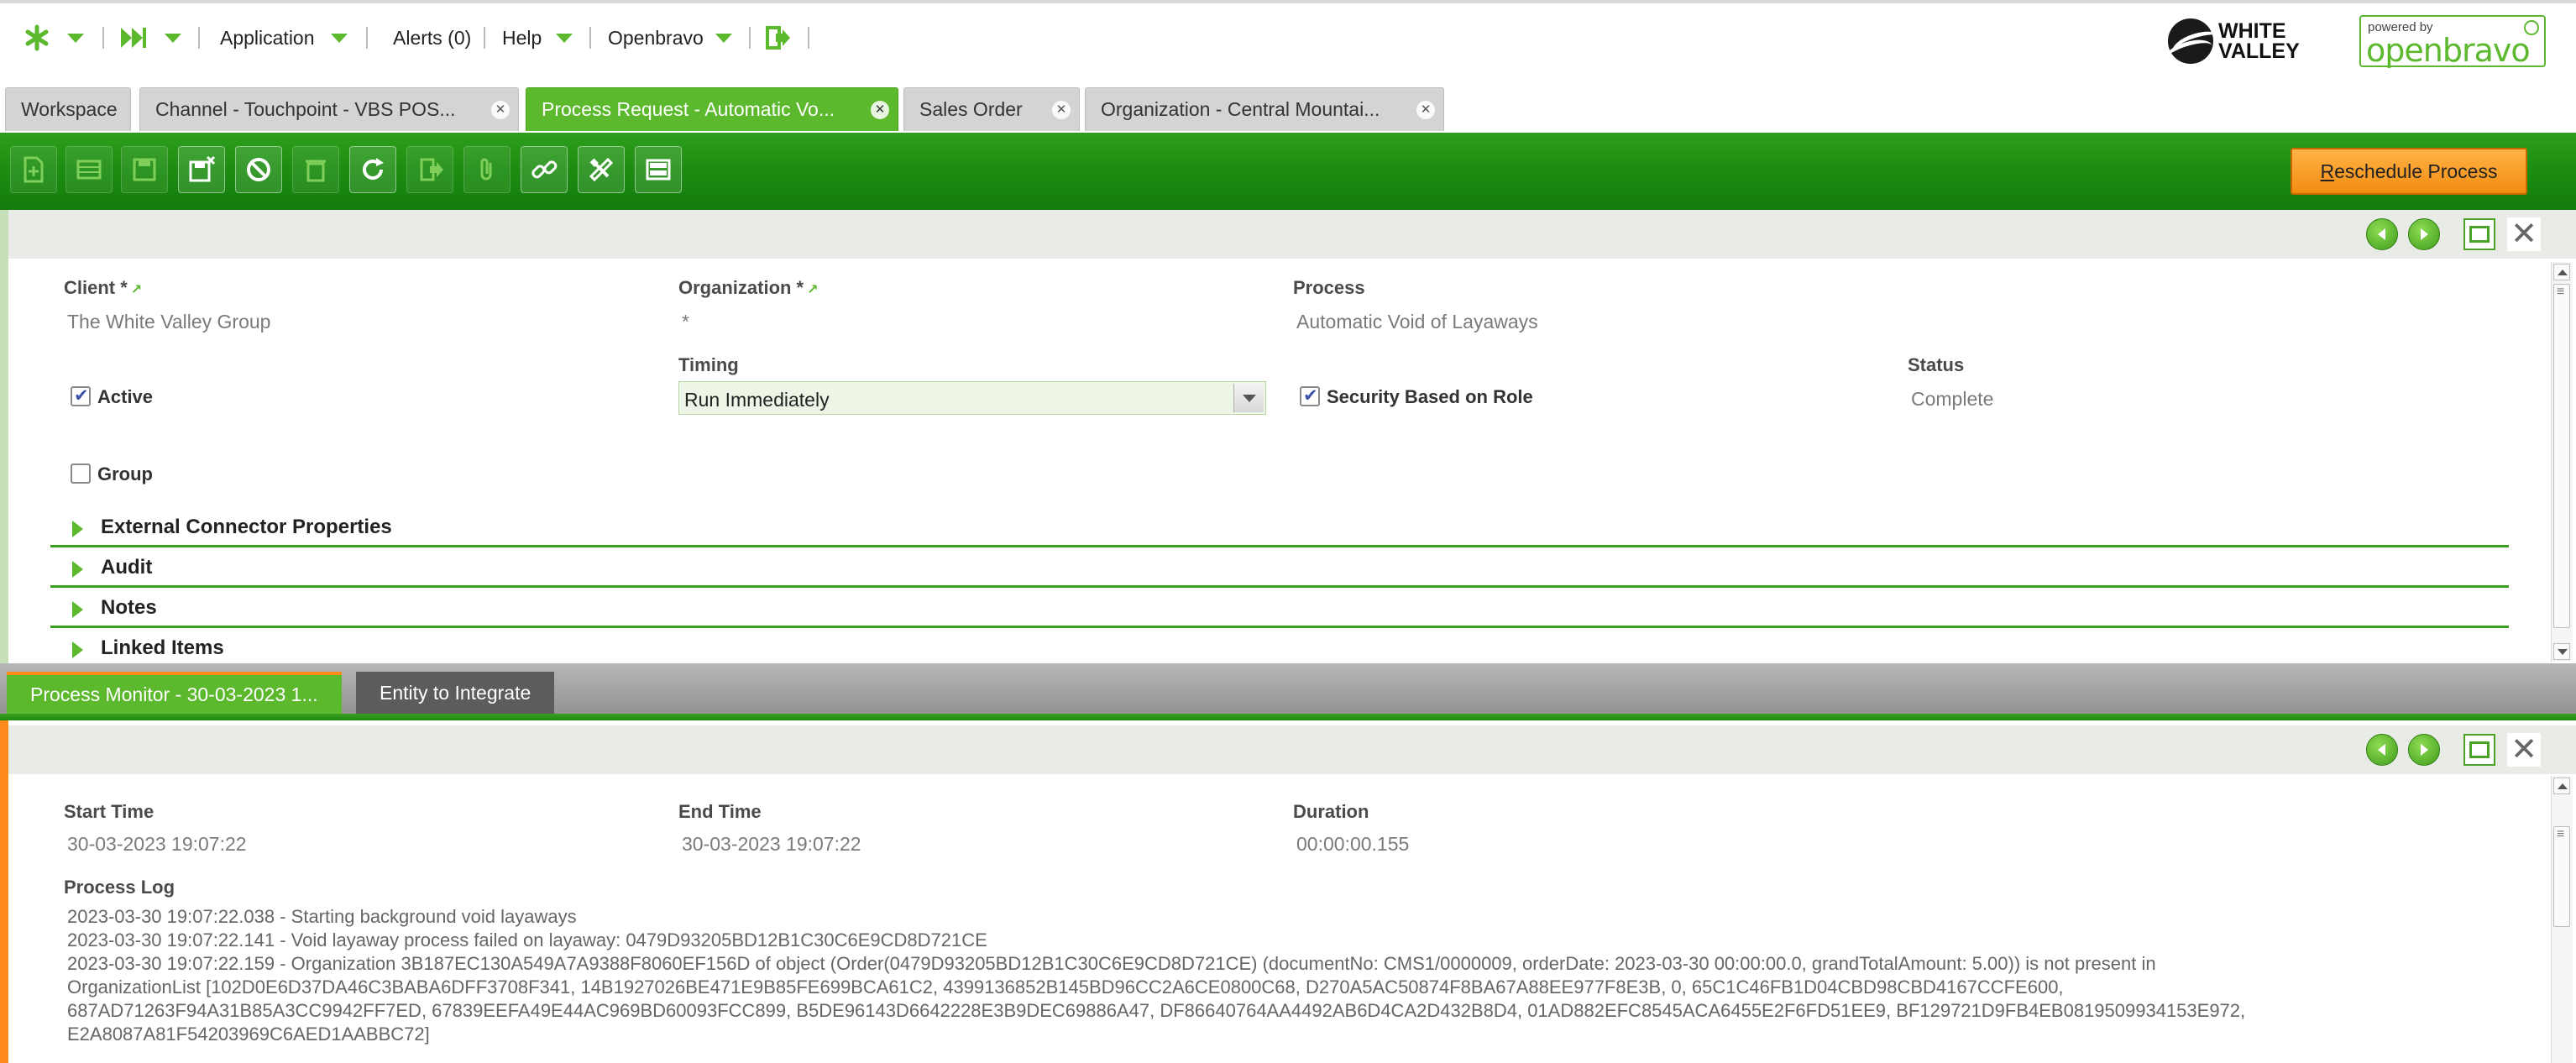 The height and width of the screenshot is (1063, 2576). Describe the element at coordinates (109, 811) in the screenshot. I see `start-time-label: Start Time` at that location.